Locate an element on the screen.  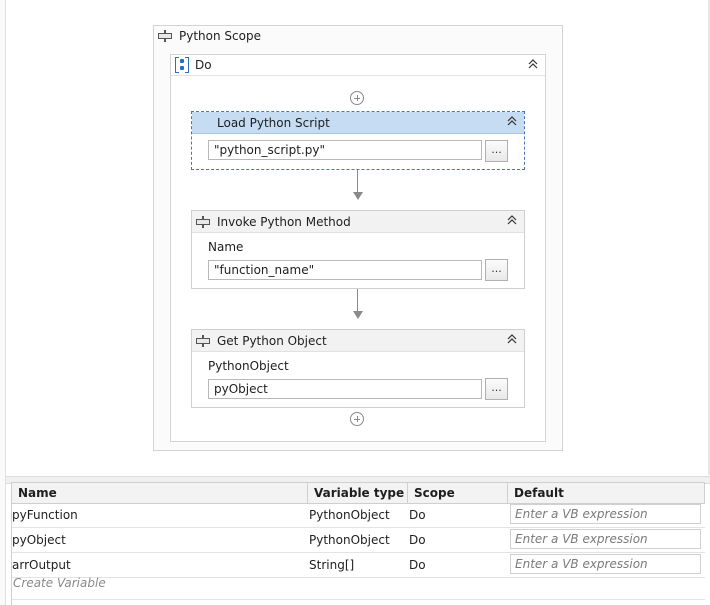
get-python-object-title: Get Python Object is located at coordinates (272, 340).